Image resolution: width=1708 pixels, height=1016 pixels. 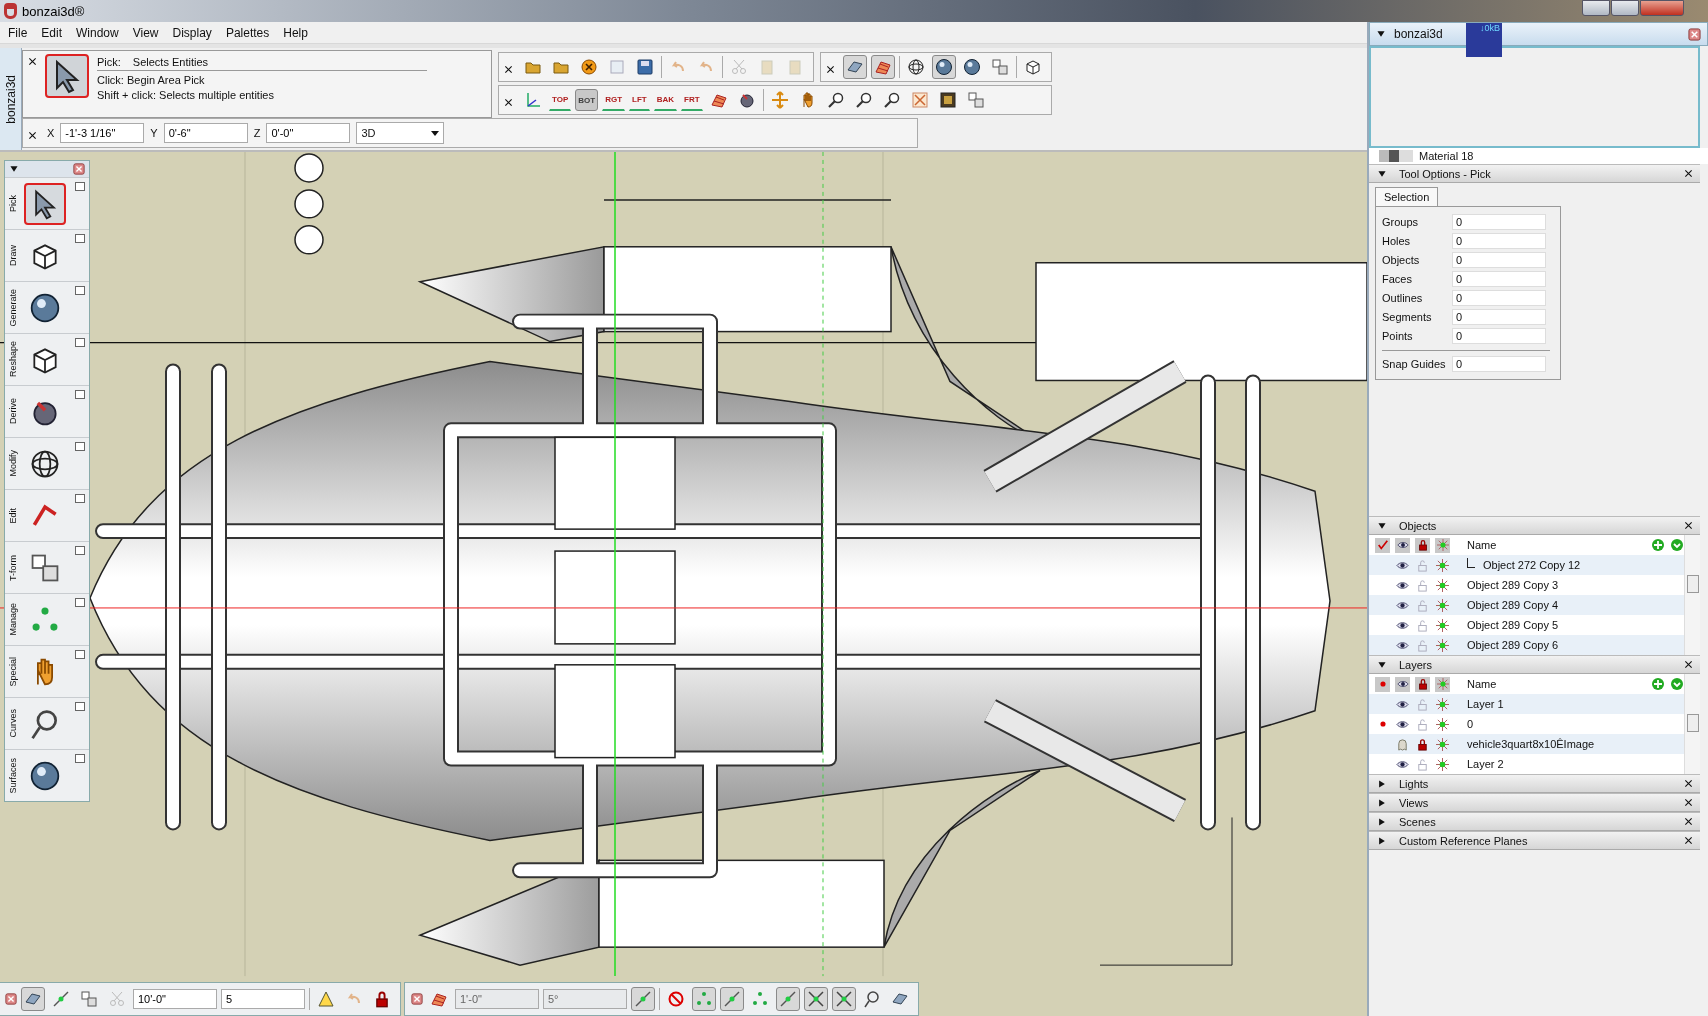 What do you see at coordinates (944, 67) in the screenshot?
I see `sphere-button` at bounding box center [944, 67].